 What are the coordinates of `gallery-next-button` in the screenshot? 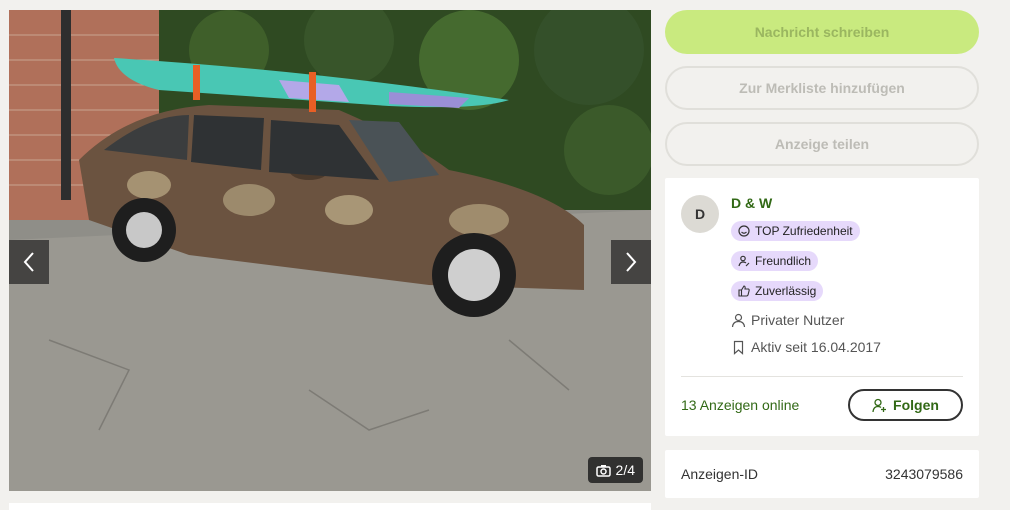 It's located at (631, 262).